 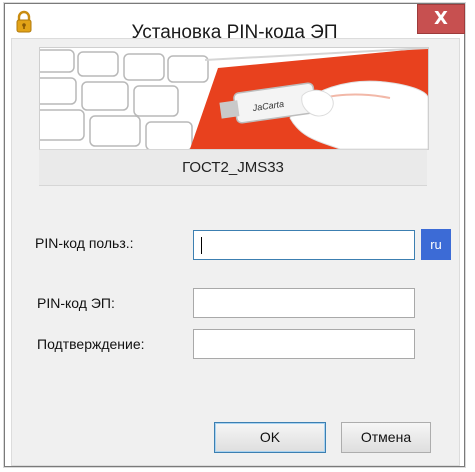 I want to click on cancel-button: Отмена, so click(x=386, y=437).